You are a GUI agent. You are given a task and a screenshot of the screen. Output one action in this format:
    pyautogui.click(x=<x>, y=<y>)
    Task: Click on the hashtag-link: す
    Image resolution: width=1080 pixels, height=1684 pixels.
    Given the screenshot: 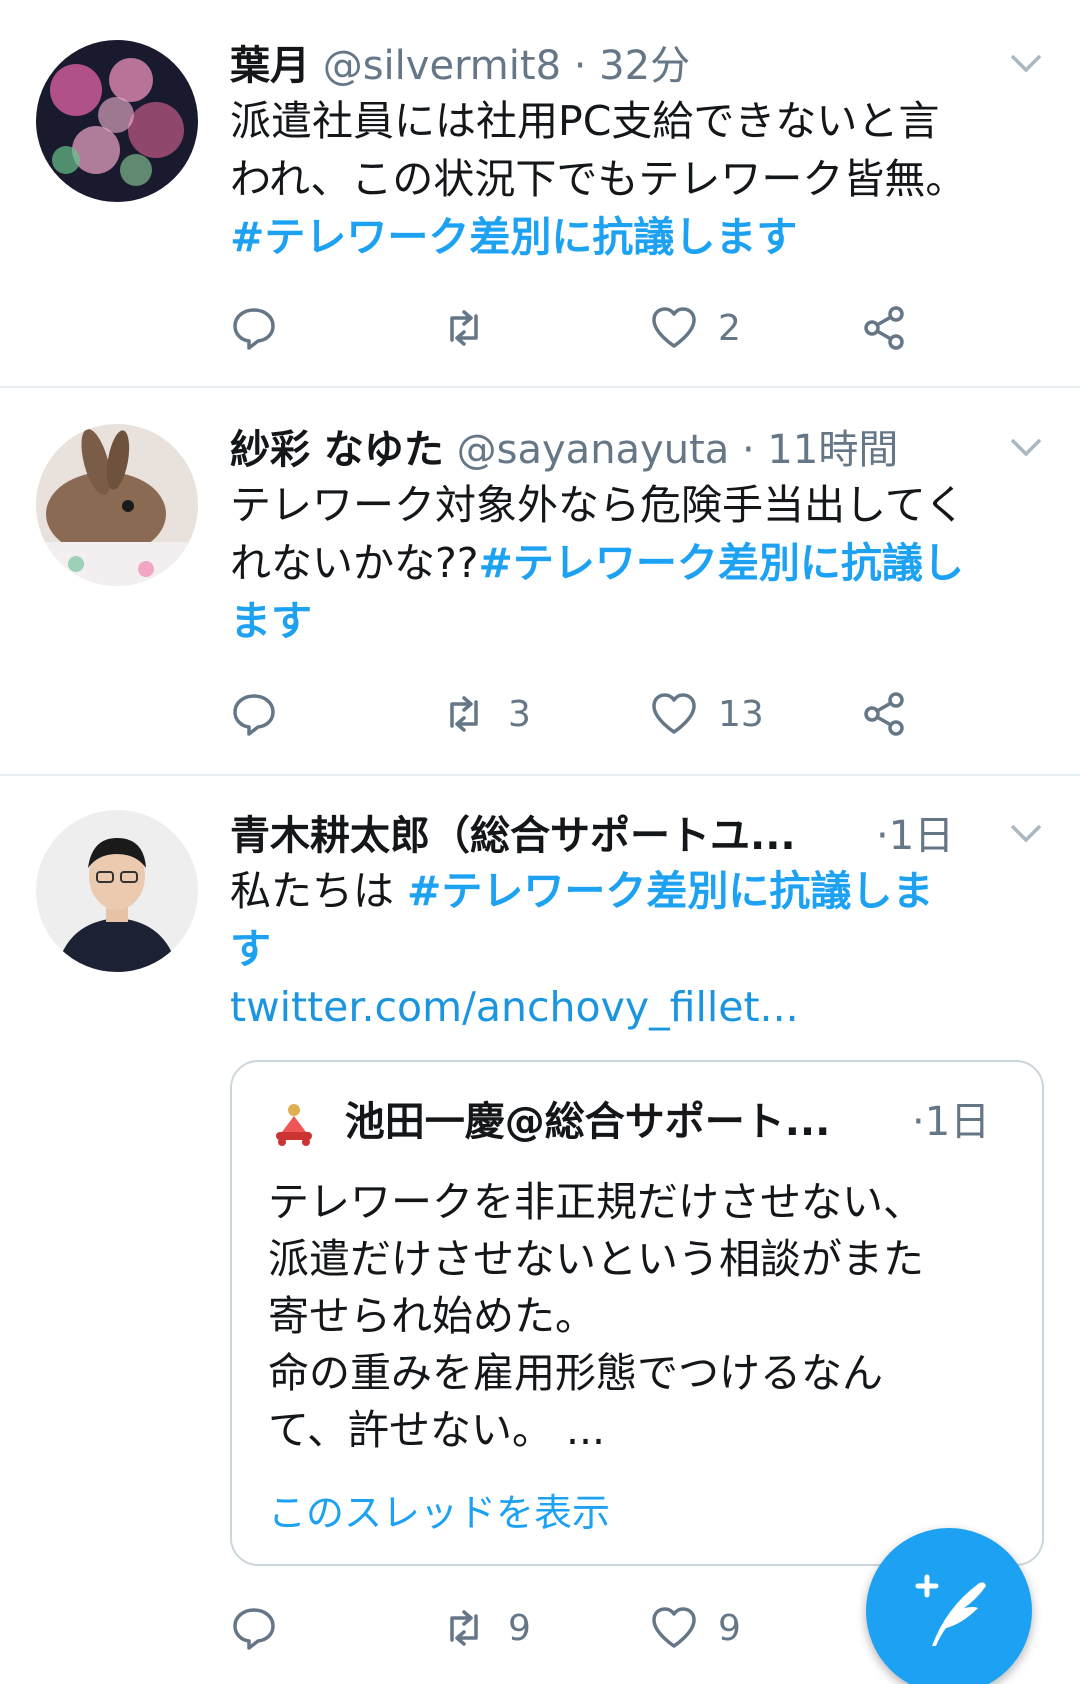 What is the action you would take?
    pyautogui.click(x=635, y=949)
    